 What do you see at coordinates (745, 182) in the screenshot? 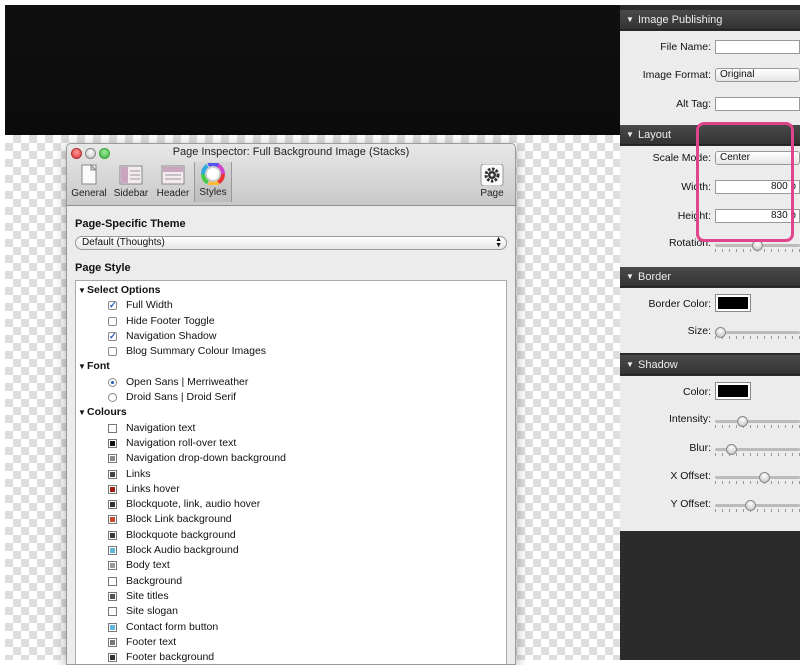
I see `annotation-highlight` at bounding box center [745, 182].